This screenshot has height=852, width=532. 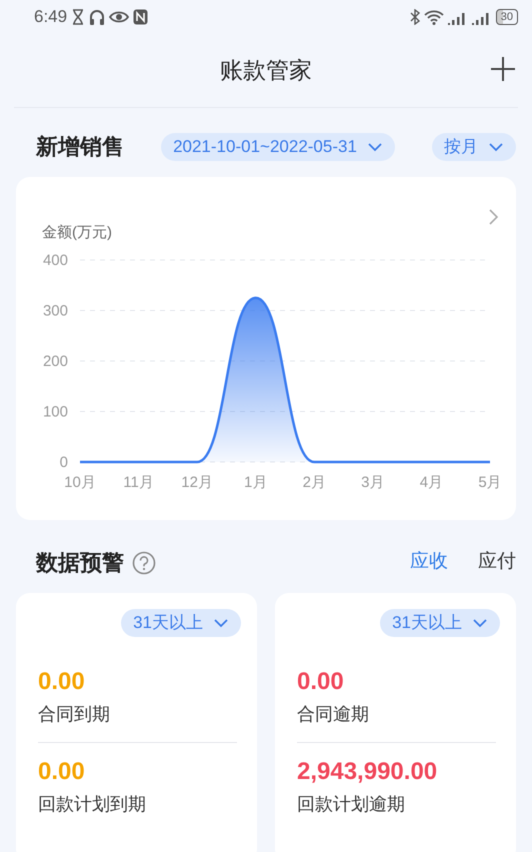 I want to click on axis-title: 金额(万元), so click(x=77, y=232).